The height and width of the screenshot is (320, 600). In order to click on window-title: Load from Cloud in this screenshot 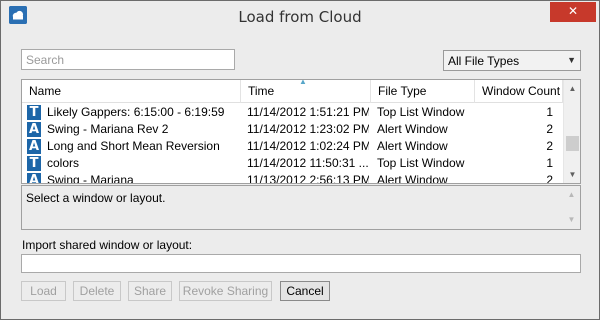, I will do `click(300, 17)`.